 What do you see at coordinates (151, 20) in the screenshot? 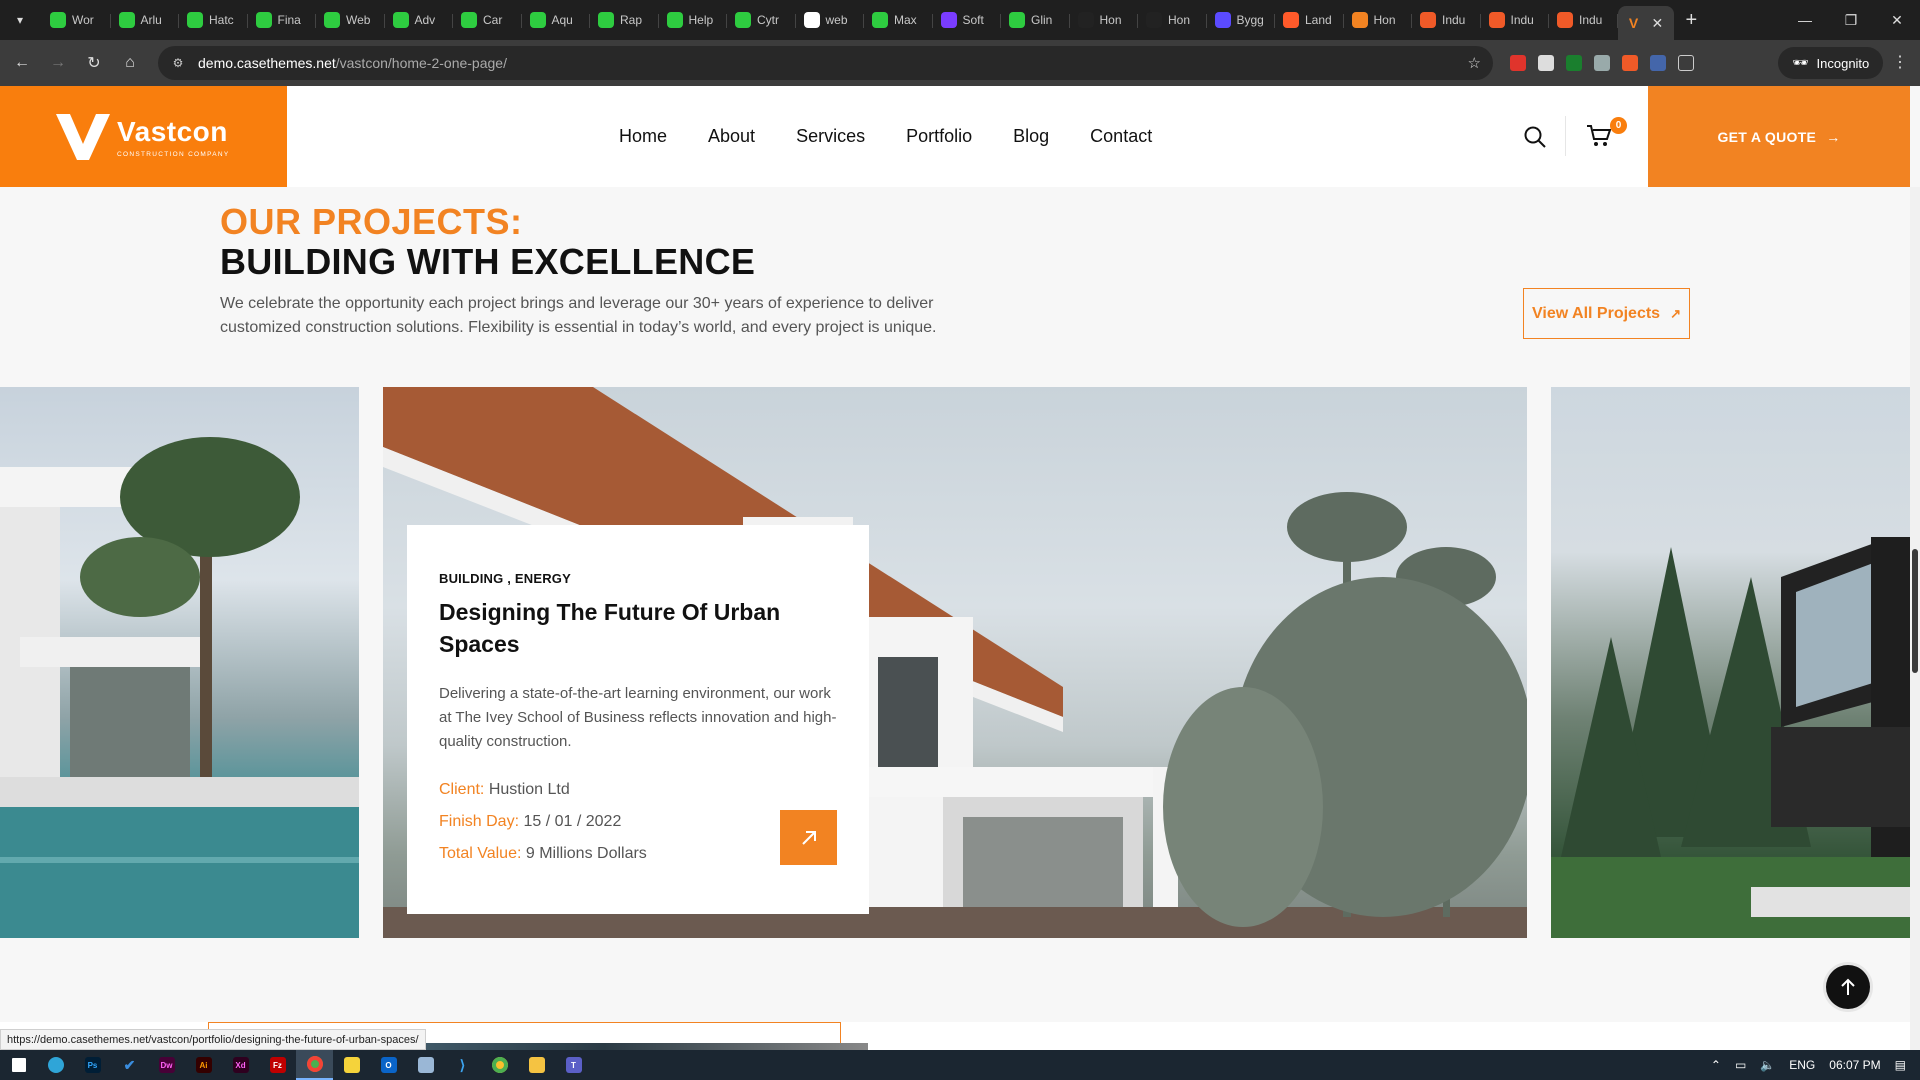
I see `tab-label: Arlu` at bounding box center [151, 20].